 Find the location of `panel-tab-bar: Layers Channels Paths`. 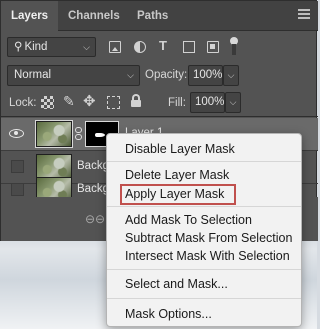

panel-tab-bar: Layers Channels Paths is located at coordinates (159, 16).